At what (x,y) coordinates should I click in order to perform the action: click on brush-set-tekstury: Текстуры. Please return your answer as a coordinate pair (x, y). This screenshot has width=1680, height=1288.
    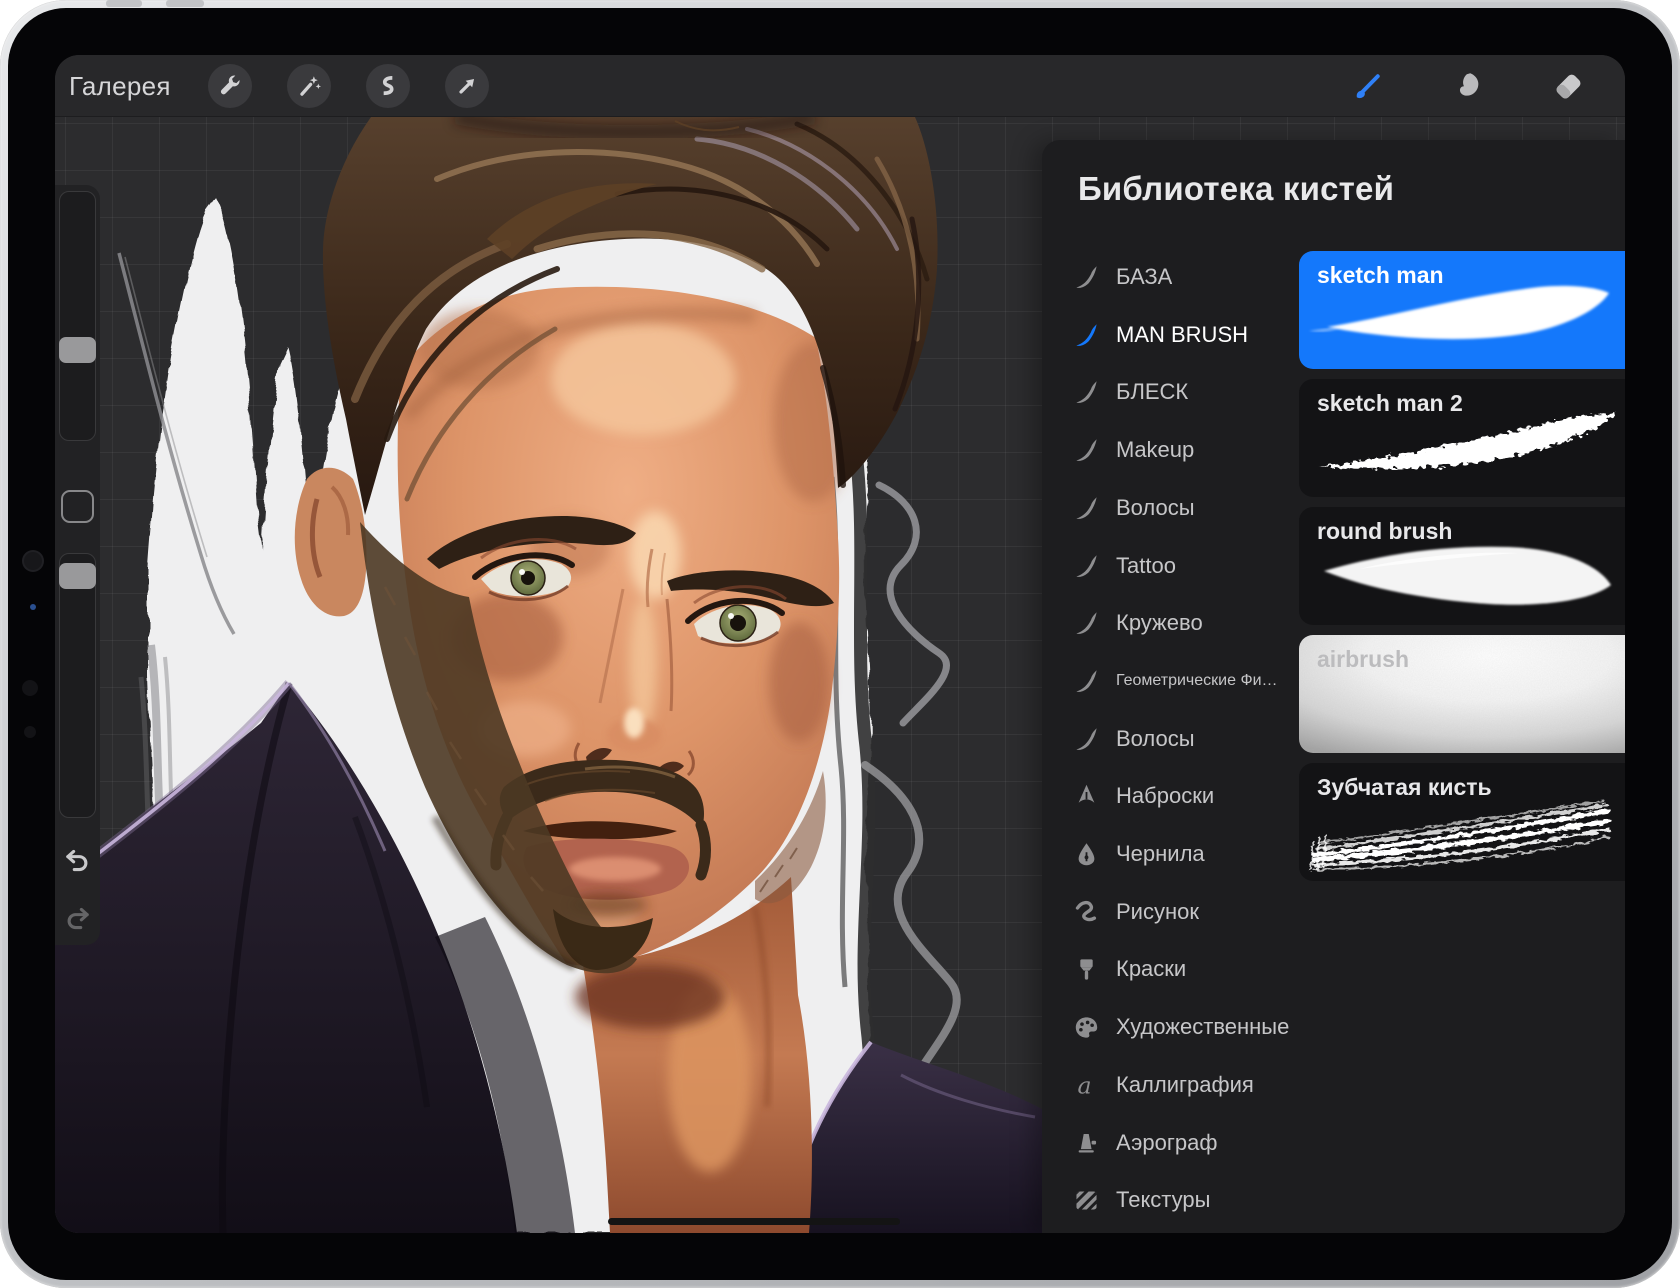
    Looking at the image, I should click on (1168, 1200).